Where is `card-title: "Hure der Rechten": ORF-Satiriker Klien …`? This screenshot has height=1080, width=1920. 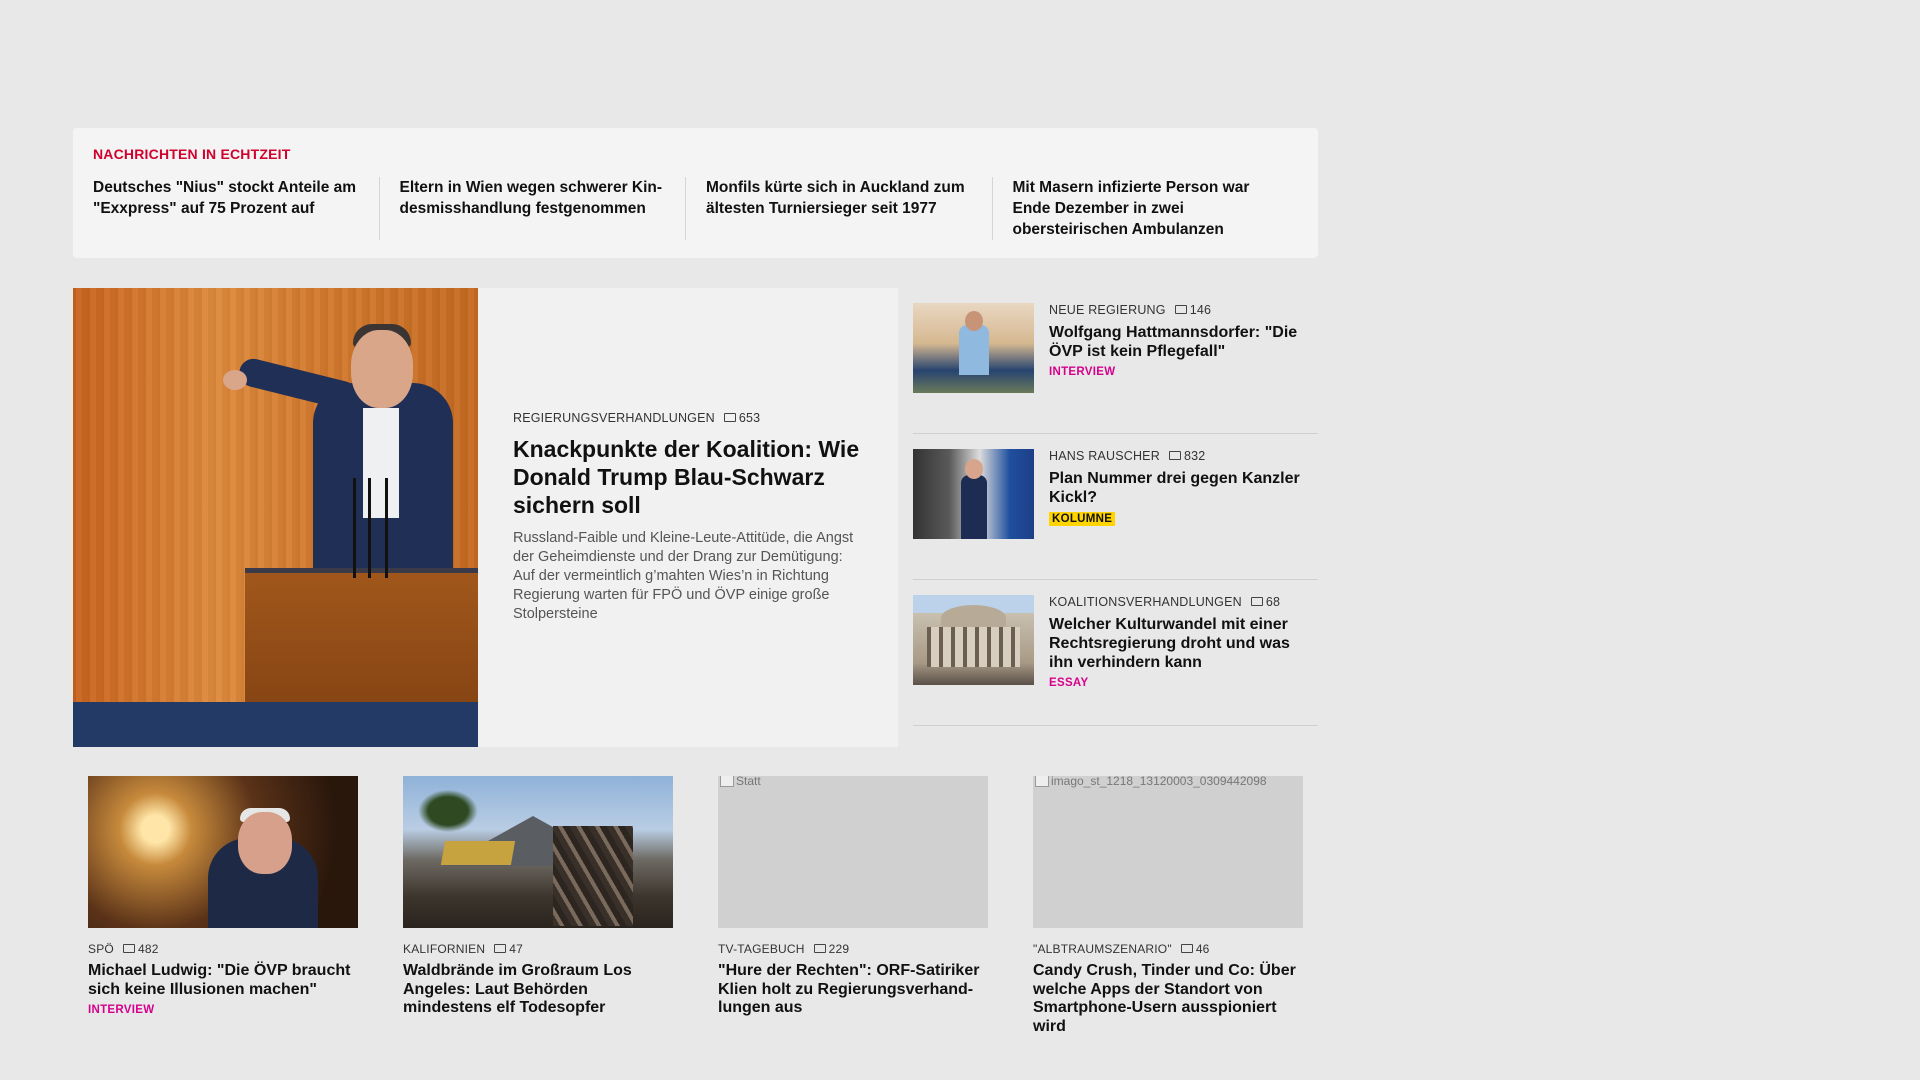
card-title: "Hure der Rechten": ORF-Satiriker Klien … is located at coordinates (853, 990).